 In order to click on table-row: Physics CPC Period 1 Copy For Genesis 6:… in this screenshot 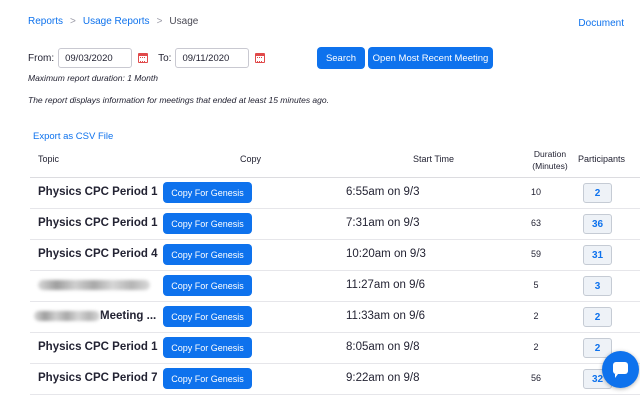, I will do `click(335, 193)`.